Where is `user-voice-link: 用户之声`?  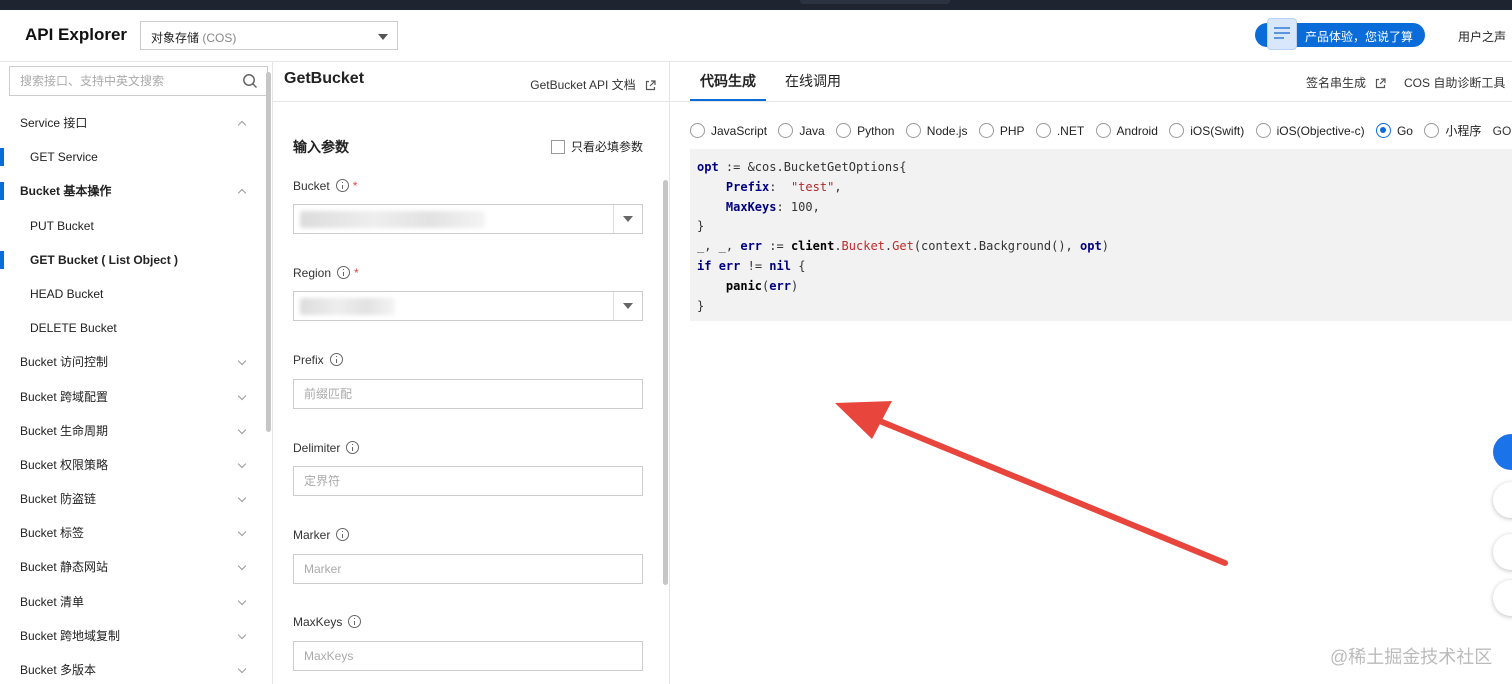 user-voice-link: 用户之声 is located at coordinates (1482, 36).